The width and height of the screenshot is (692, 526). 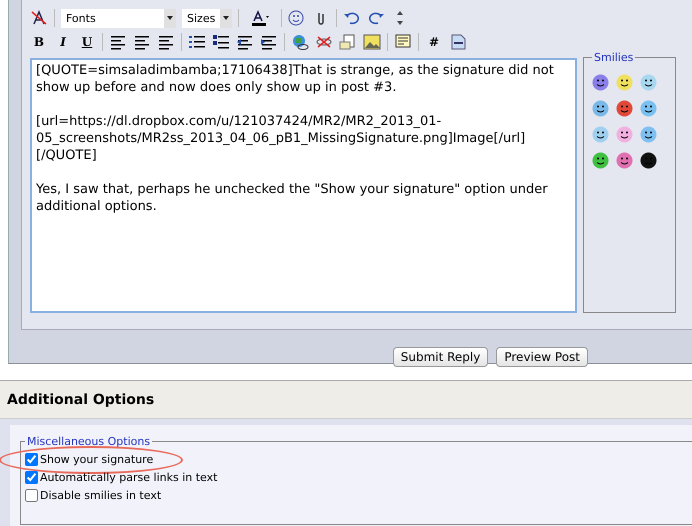 What do you see at coordinates (269, 42) in the screenshot?
I see `indent-icon` at bounding box center [269, 42].